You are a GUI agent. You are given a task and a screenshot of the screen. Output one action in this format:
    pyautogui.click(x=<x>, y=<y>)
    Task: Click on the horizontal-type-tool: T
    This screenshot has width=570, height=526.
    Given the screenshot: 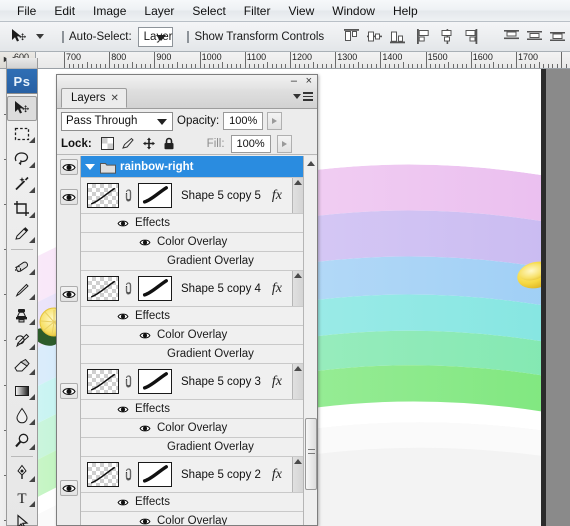 What is the action you would take?
    pyautogui.click(x=22, y=497)
    